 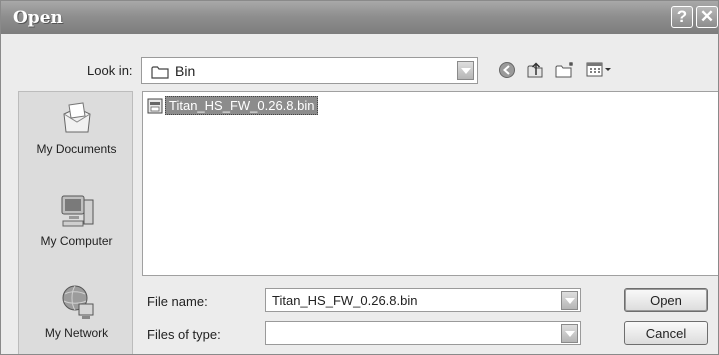 I want to click on places-label: My Network, so click(x=76, y=333).